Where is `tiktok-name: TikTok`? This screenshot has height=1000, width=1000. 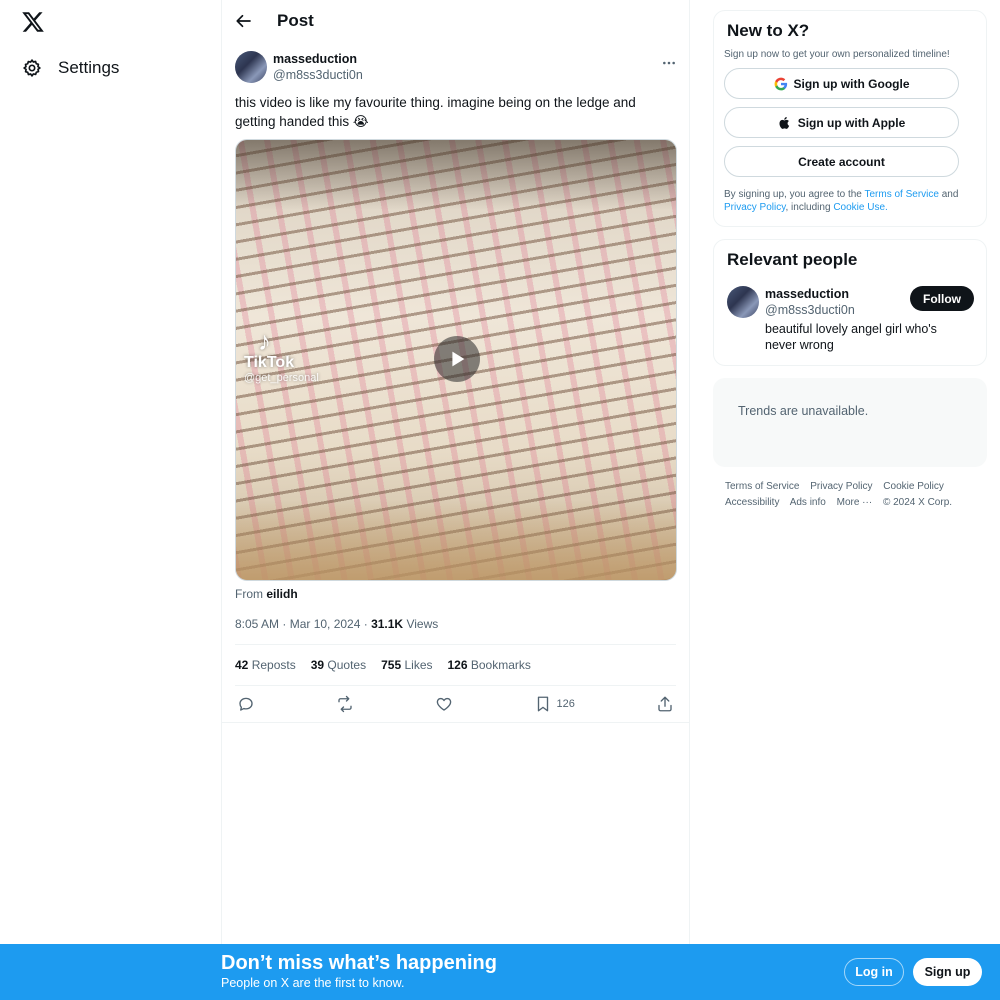
tiktok-name: TikTok is located at coordinates (269, 362).